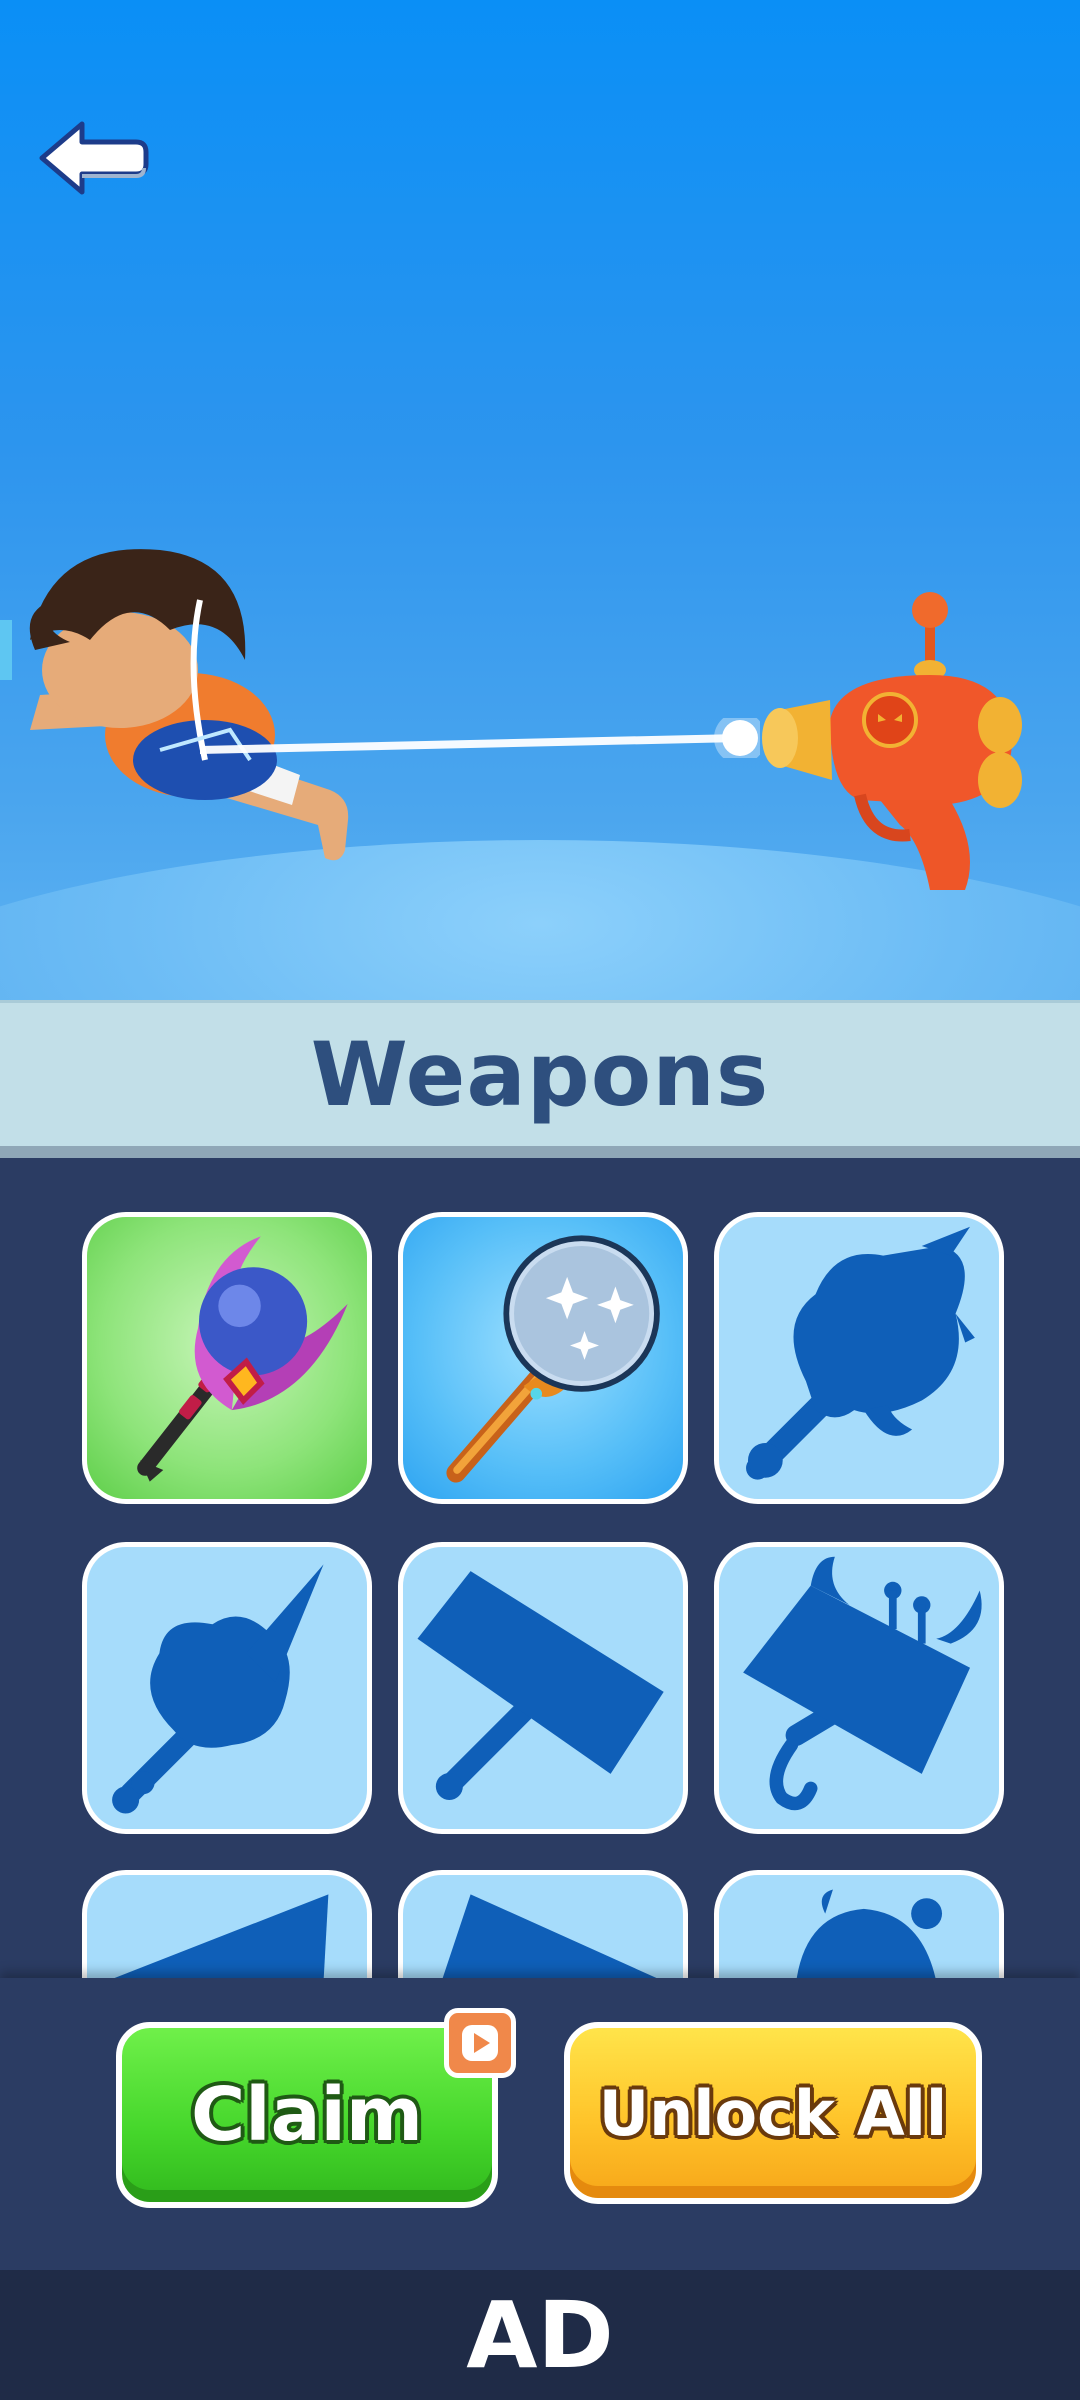  I want to click on purple-orb-staff-icon, so click(242, 1359).